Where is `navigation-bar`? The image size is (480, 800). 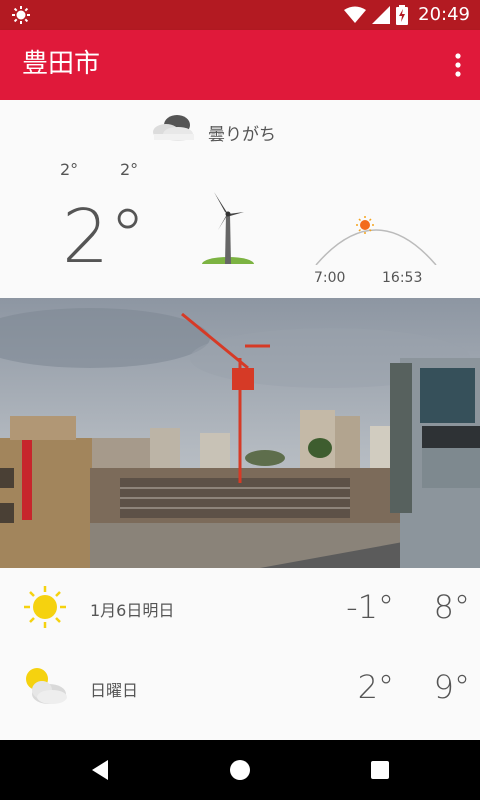 navigation-bar is located at coordinates (240, 770).